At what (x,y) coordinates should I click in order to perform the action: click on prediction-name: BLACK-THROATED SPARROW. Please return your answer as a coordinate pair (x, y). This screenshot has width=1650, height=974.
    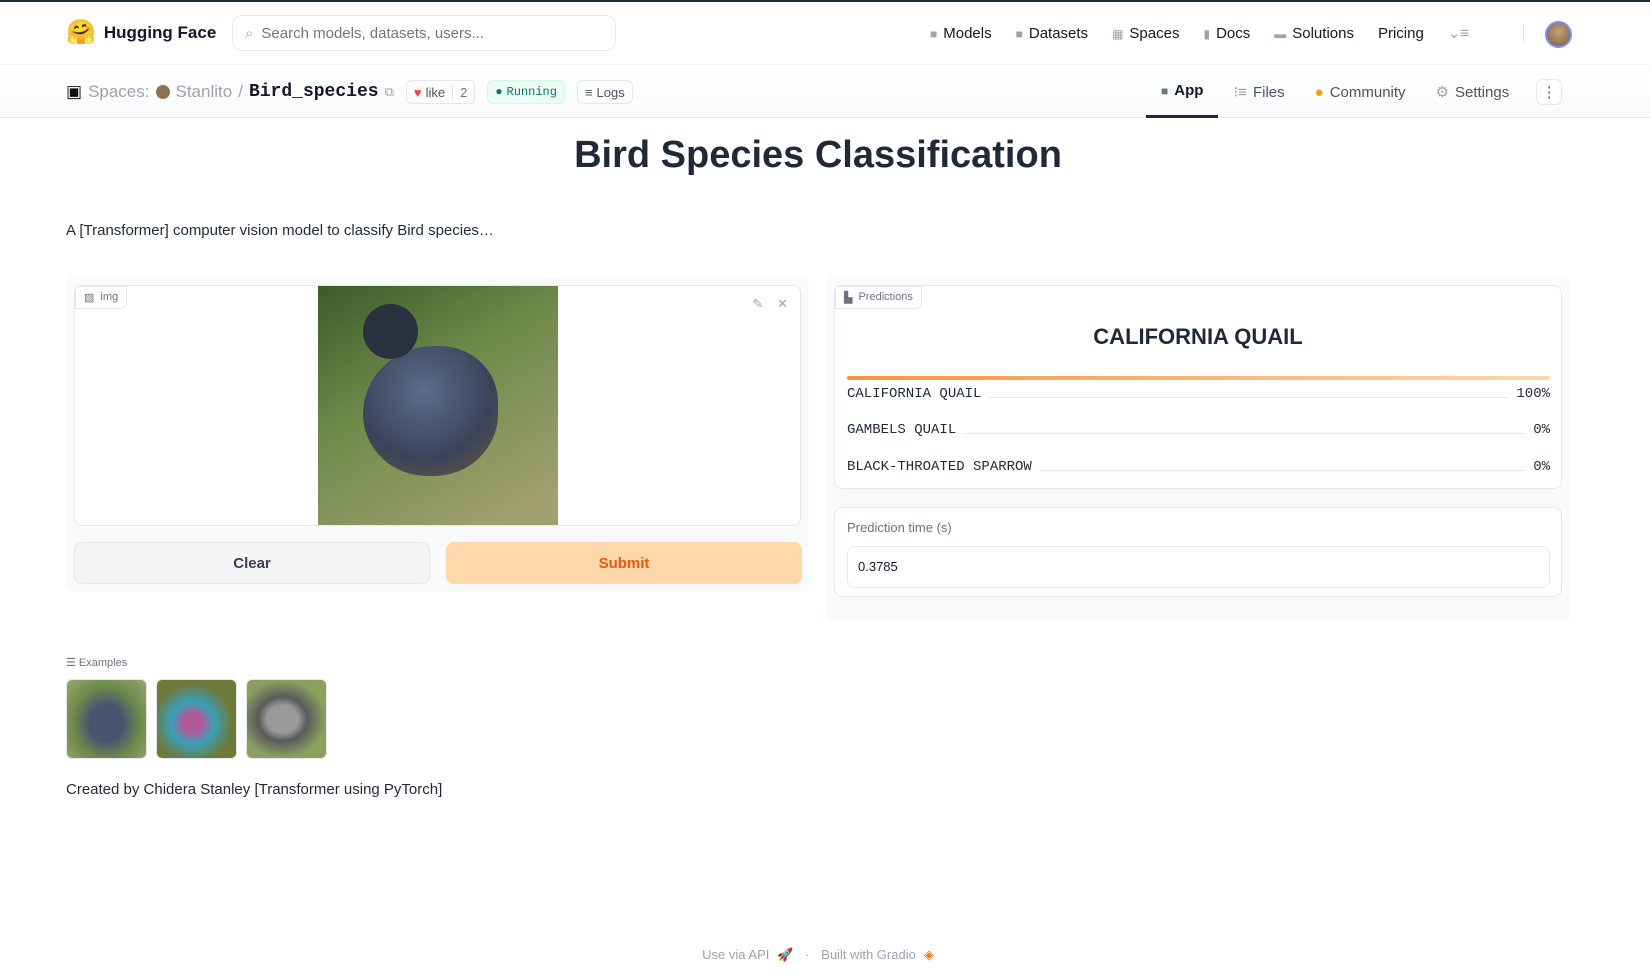
    Looking at the image, I should click on (939, 467).